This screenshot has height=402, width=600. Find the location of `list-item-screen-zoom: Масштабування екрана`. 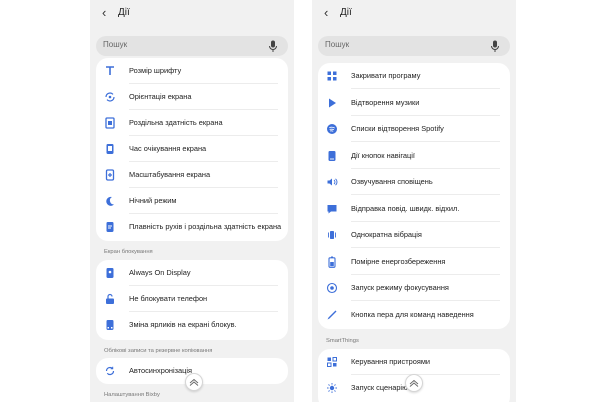

list-item-screen-zoom: Масштабування екрана is located at coordinates (192, 175).